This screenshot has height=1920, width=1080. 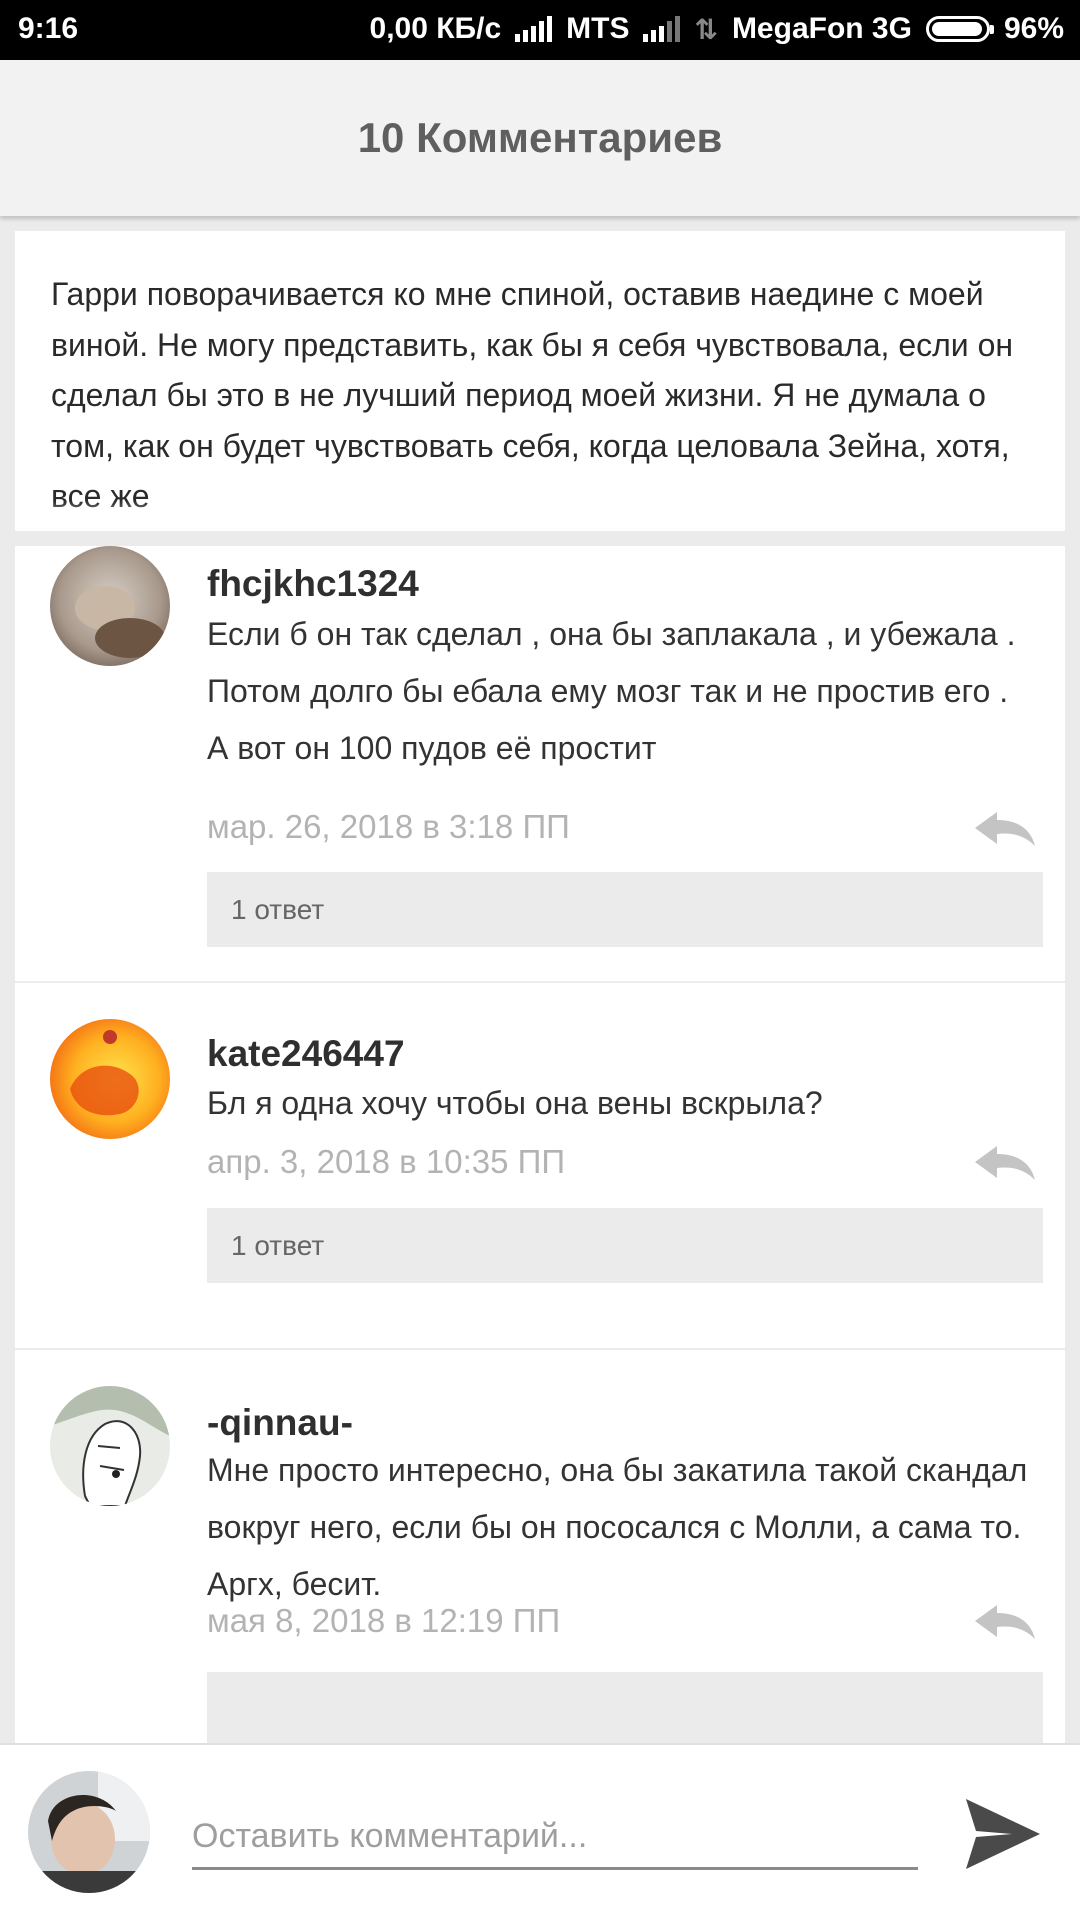 What do you see at coordinates (706, 29) in the screenshot?
I see `data-transfer-icon: ⇅` at bounding box center [706, 29].